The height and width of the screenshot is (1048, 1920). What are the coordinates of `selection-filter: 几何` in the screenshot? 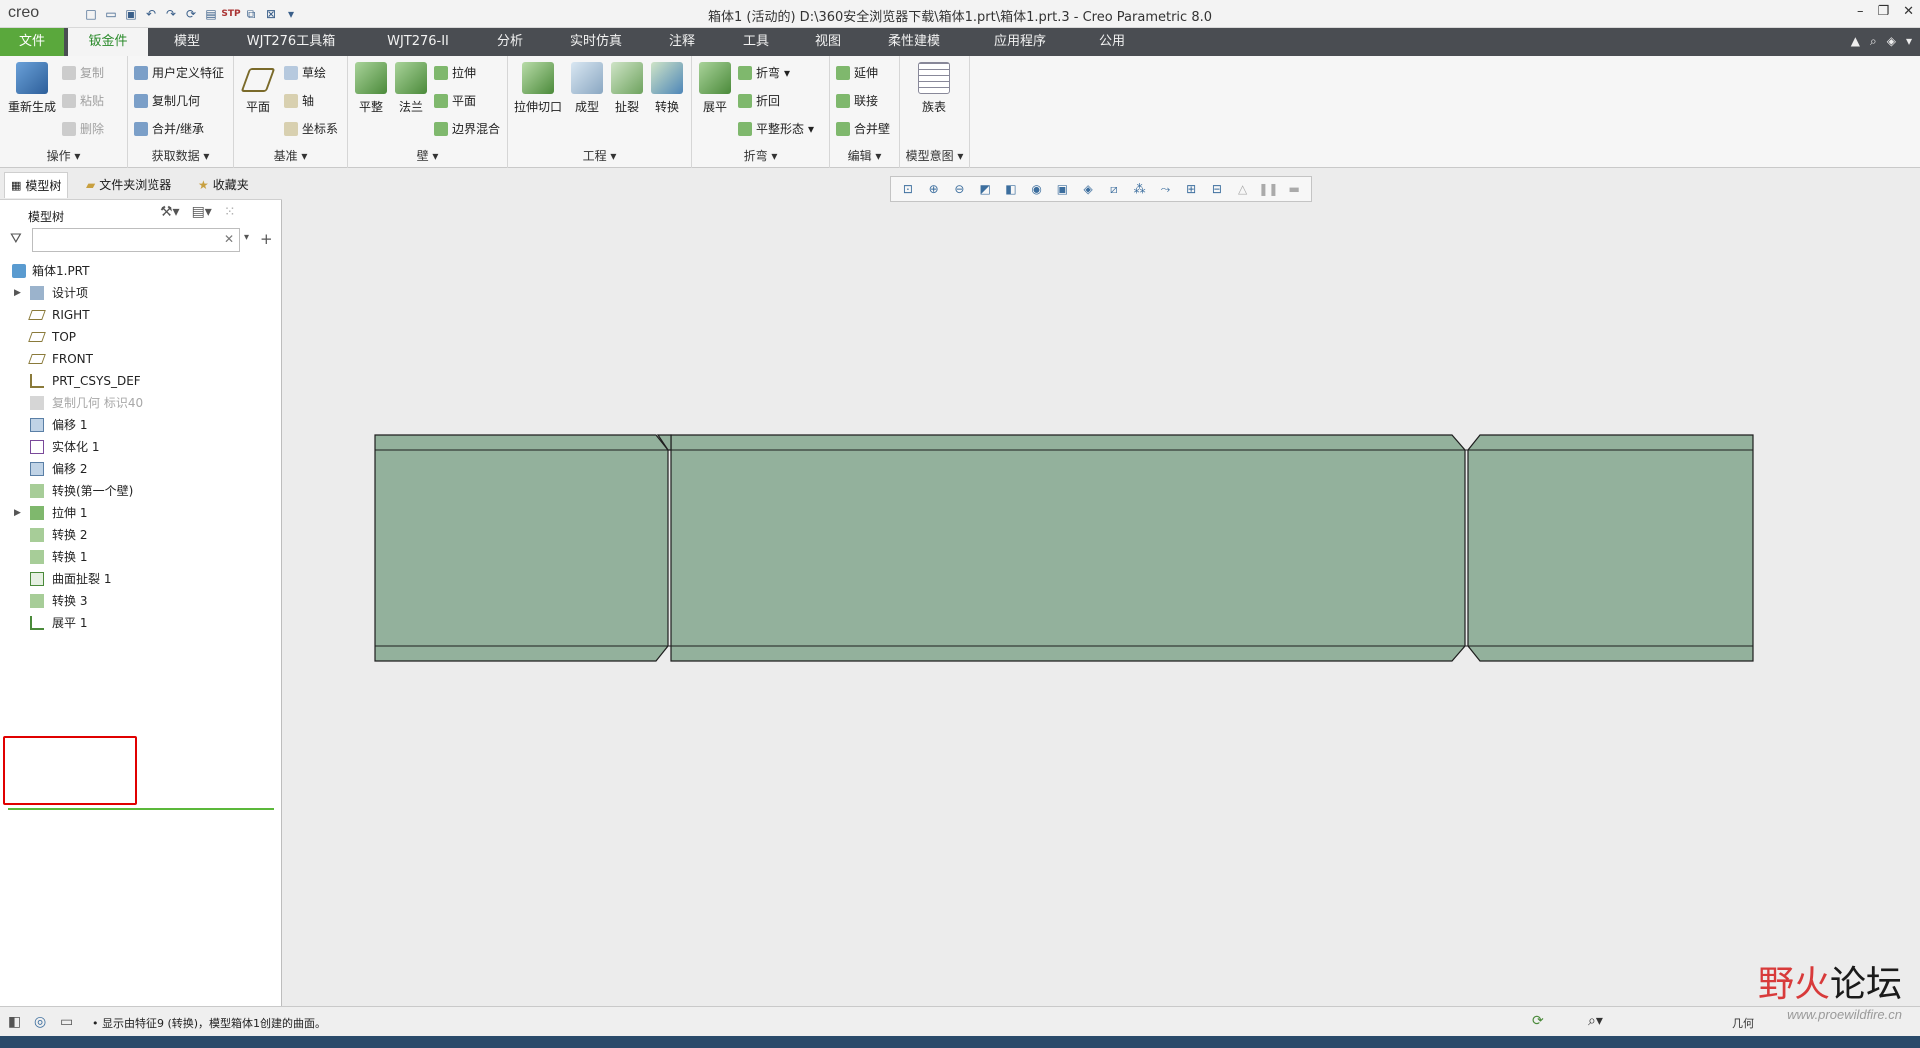 It's located at (1743, 1023).